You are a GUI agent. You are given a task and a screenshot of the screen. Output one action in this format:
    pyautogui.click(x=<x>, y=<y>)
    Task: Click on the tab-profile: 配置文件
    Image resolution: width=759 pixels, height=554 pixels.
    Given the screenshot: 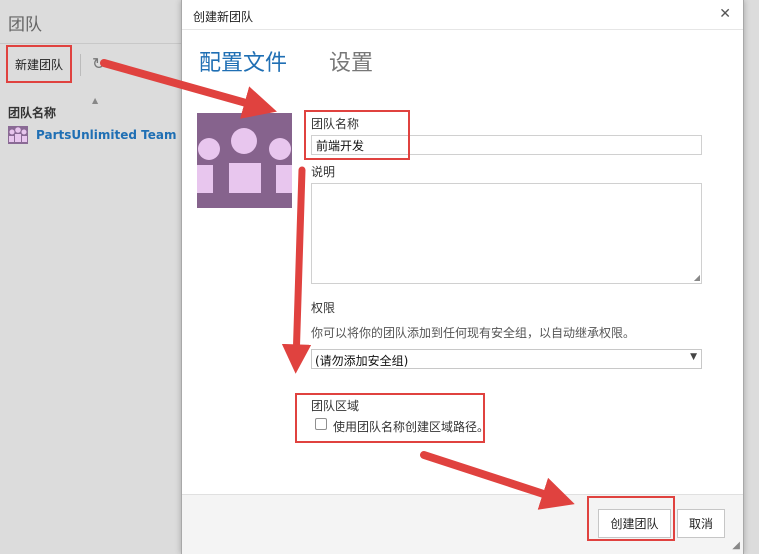 What is the action you would take?
    pyautogui.click(x=243, y=61)
    